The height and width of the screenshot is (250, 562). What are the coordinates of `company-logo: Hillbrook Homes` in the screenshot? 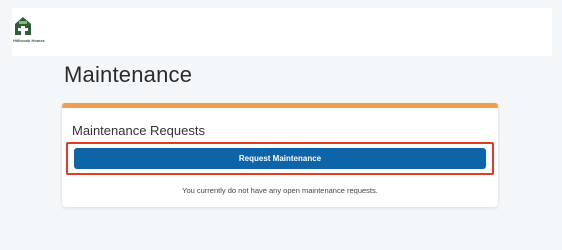 It's located at (29, 32).